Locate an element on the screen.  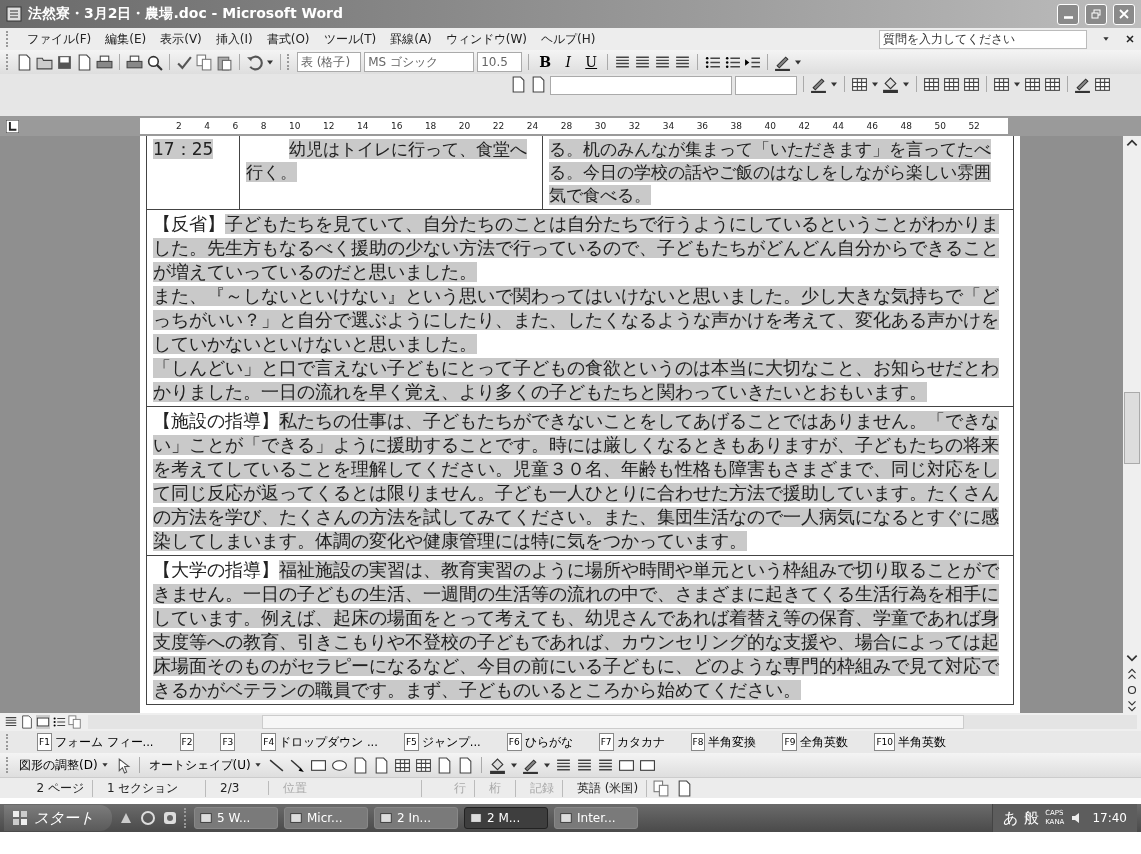
ruler-number: 38 is located at coordinates (736, 126).